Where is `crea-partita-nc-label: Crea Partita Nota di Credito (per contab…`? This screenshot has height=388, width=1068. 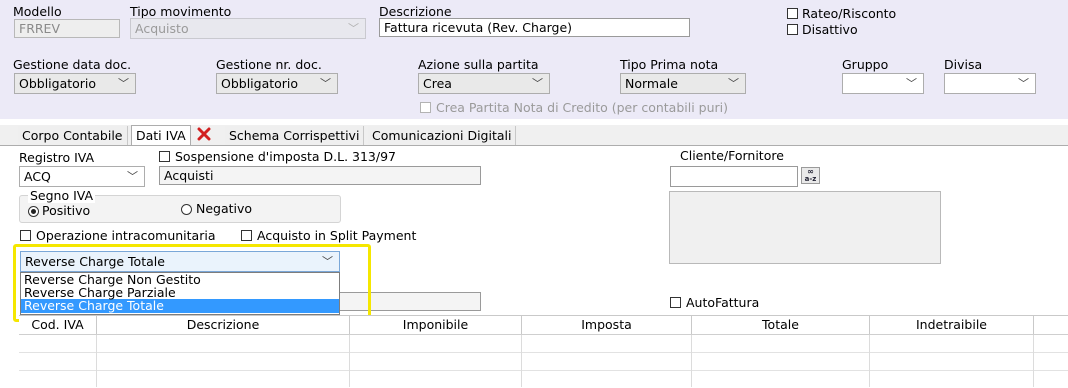 crea-partita-nc-label: Crea Partita Nota di Credito (per contab… is located at coordinates (582, 107).